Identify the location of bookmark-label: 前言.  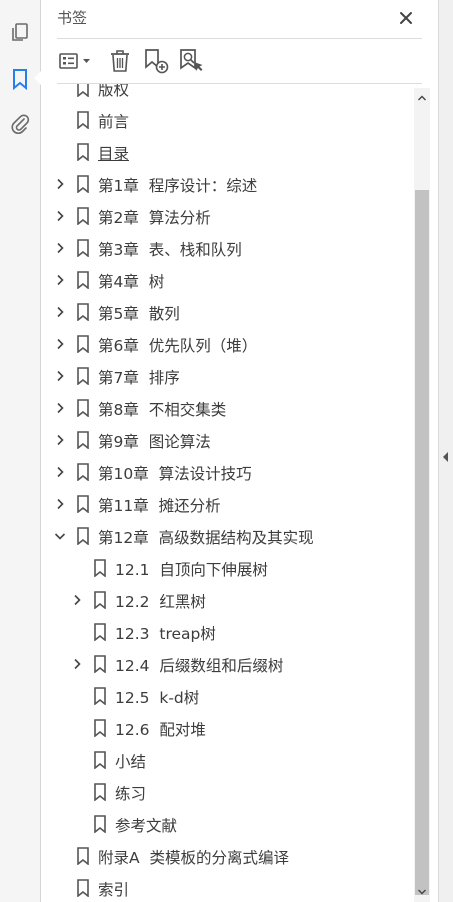
(114, 122).